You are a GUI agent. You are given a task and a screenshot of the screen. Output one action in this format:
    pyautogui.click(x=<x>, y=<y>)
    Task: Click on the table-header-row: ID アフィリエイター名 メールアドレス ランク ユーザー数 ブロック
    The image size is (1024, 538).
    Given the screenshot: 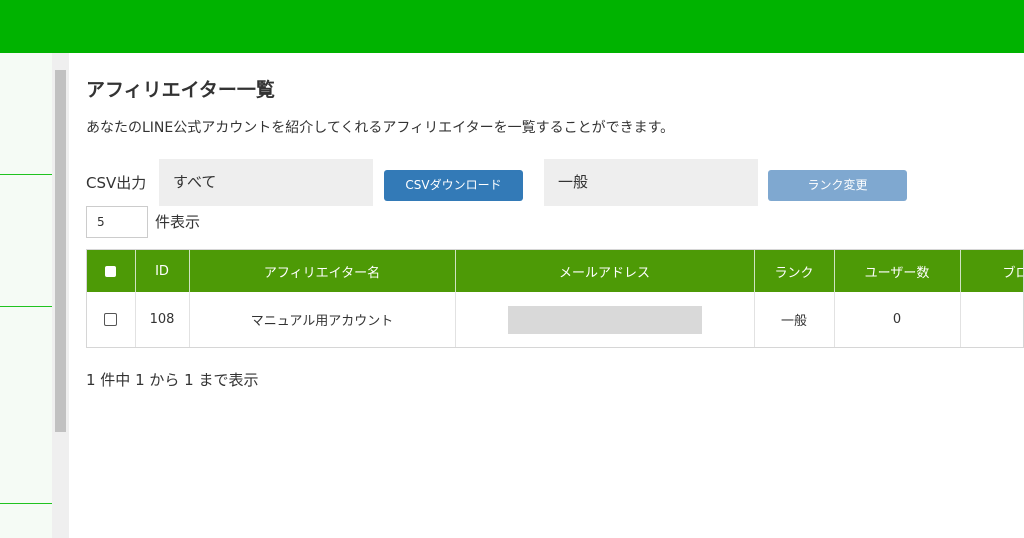 What is the action you would take?
    pyautogui.click(x=555, y=271)
    